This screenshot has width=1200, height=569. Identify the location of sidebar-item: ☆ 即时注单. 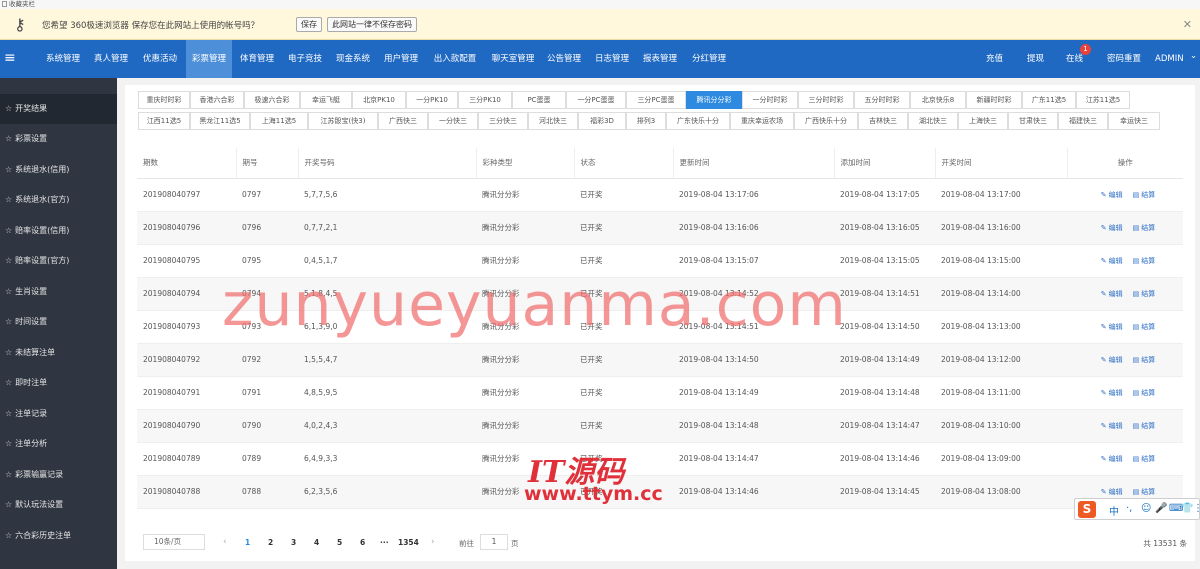
(58, 383).